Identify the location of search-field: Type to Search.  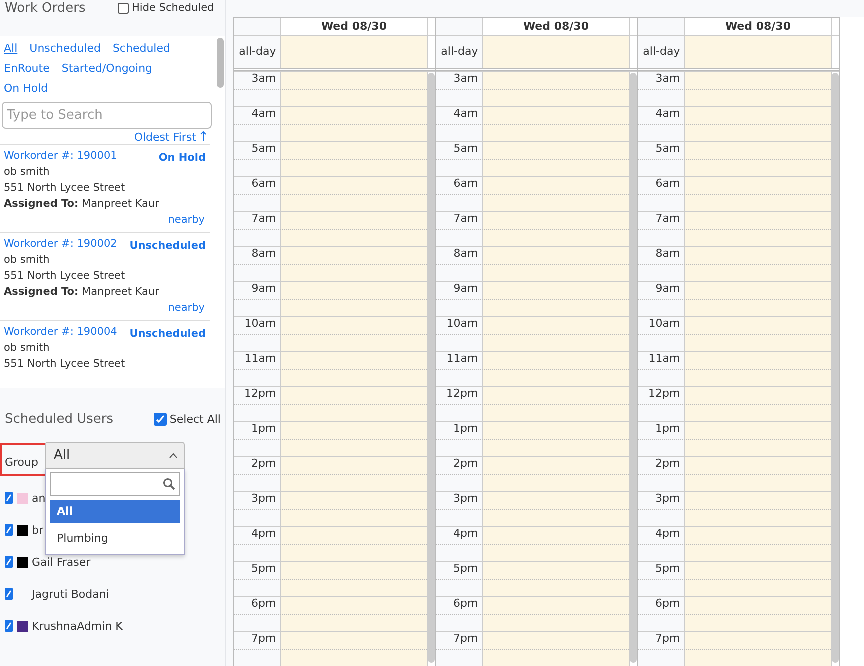
(107, 115).